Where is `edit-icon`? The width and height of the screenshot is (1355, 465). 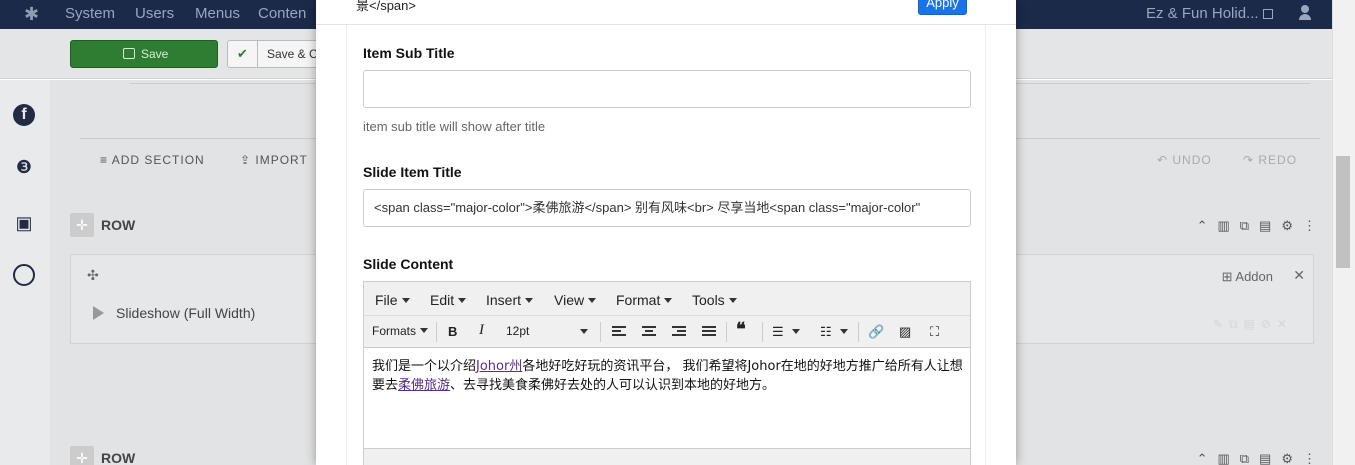 edit-icon is located at coordinates (129, 53).